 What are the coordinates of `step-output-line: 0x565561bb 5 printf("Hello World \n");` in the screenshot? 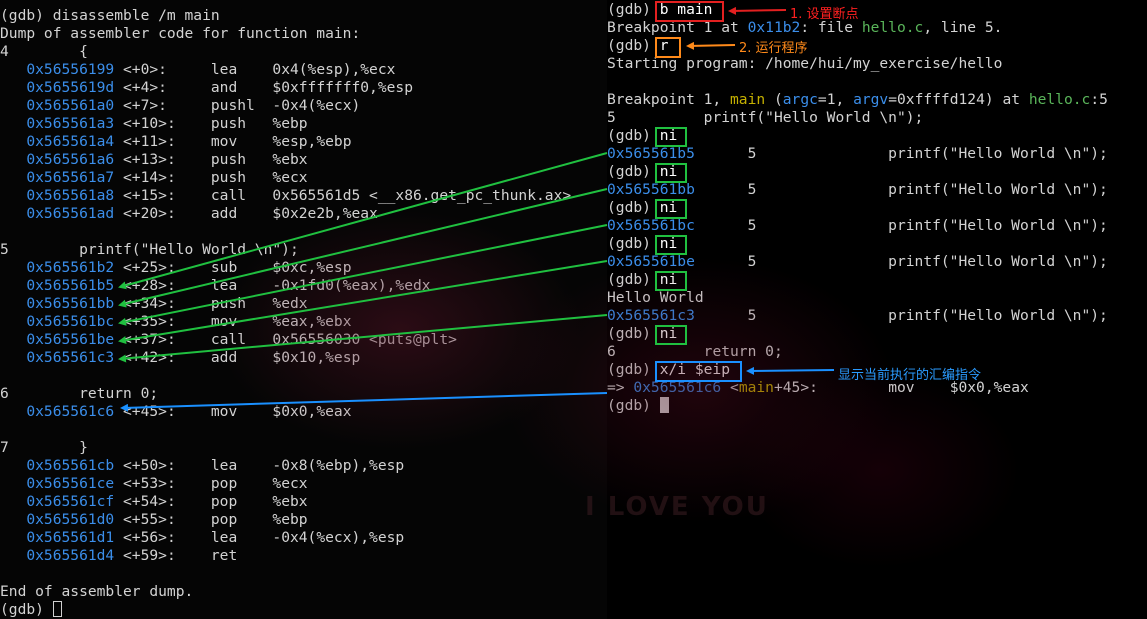 It's located at (857, 190).